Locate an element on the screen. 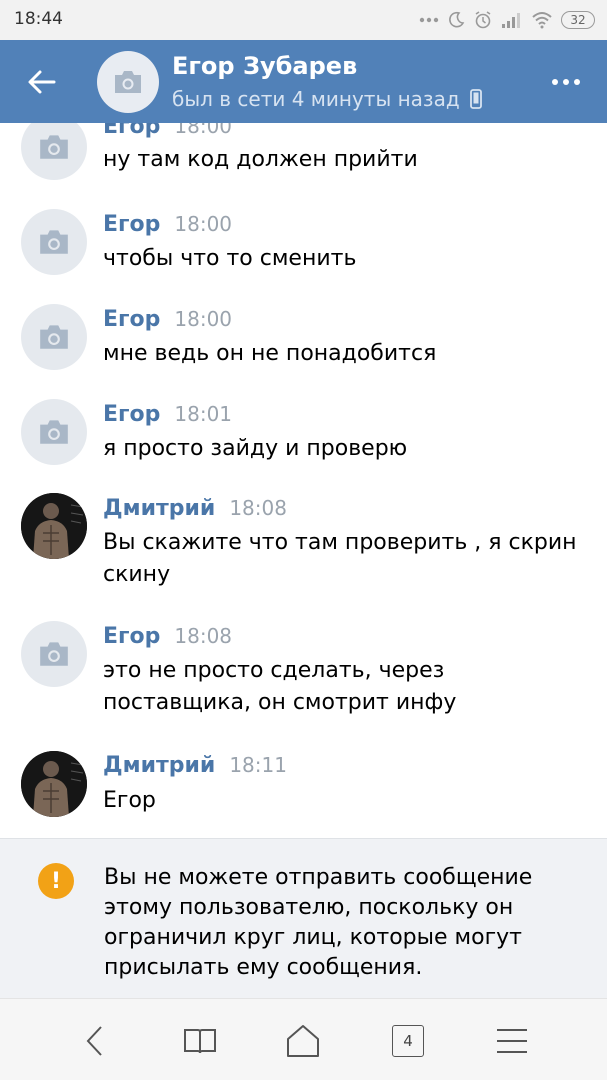 The width and height of the screenshot is (607, 1080). moon-icon is located at coordinates (457, 19).